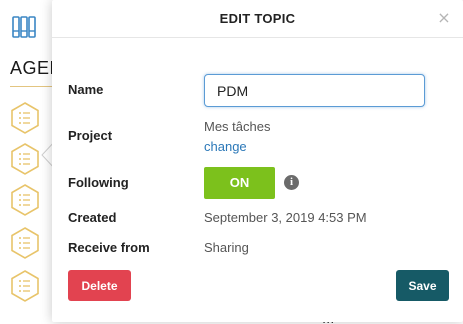 The image size is (463, 324). Describe the element at coordinates (90, 135) in the screenshot. I see `project-label: Project` at that location.